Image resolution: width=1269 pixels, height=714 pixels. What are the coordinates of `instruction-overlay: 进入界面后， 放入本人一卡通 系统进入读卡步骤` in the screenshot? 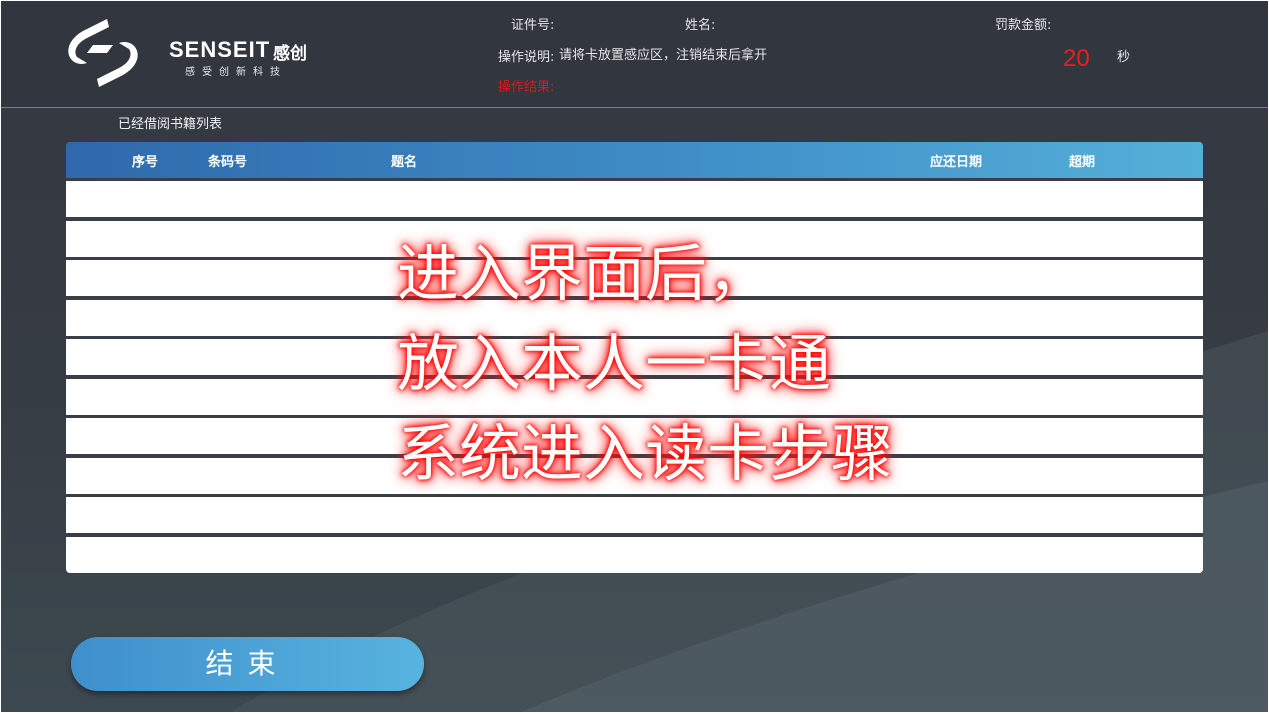 It's located at (645, 364).